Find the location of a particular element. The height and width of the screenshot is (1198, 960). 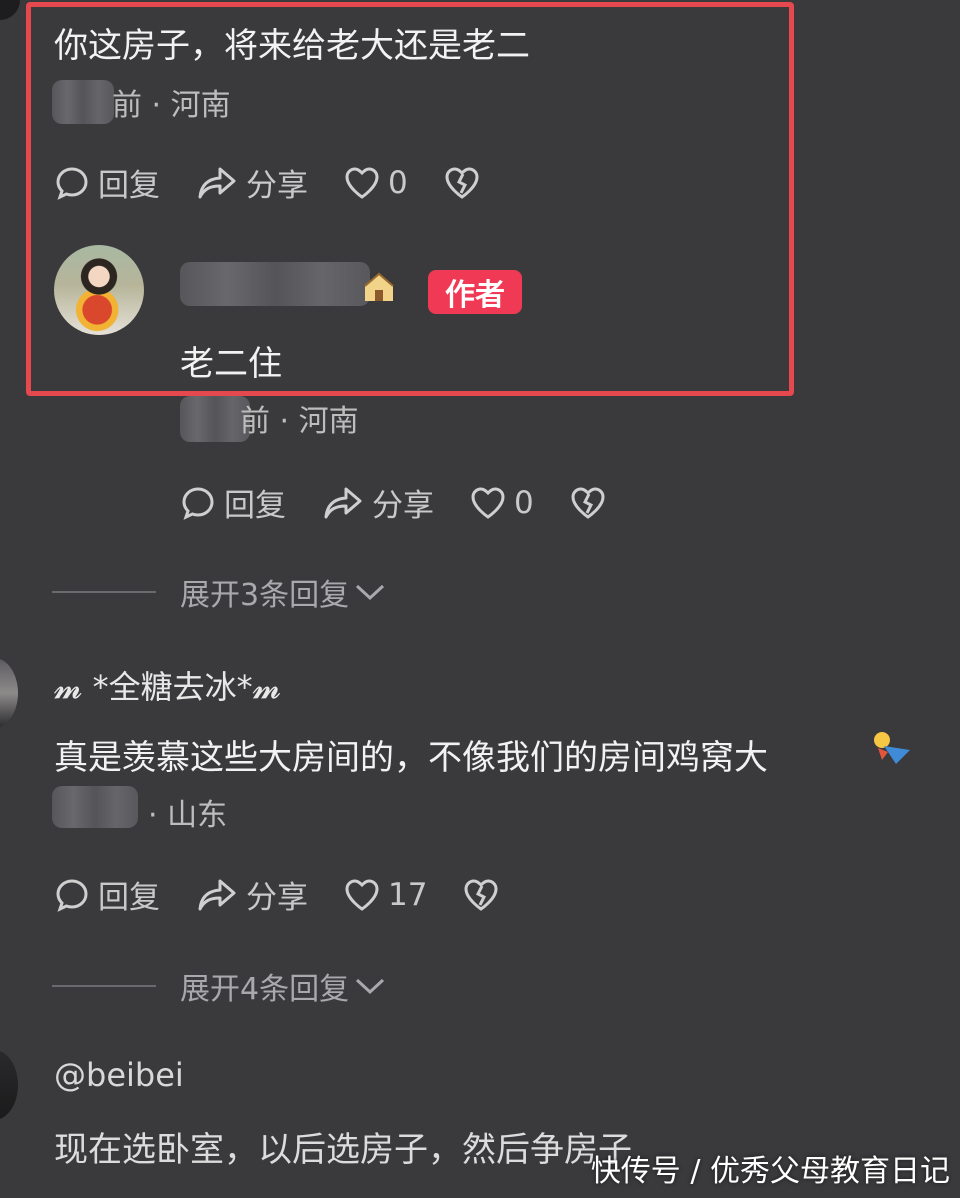

like-count: 17 is located at coordinates (408, 894).